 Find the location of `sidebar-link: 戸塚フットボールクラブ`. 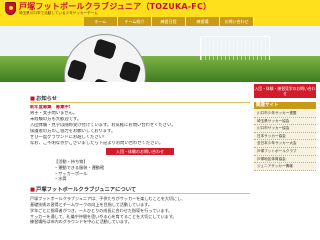

sidebar-link: 戸塚フットボールクラブ is located at coordinates (285, 151).